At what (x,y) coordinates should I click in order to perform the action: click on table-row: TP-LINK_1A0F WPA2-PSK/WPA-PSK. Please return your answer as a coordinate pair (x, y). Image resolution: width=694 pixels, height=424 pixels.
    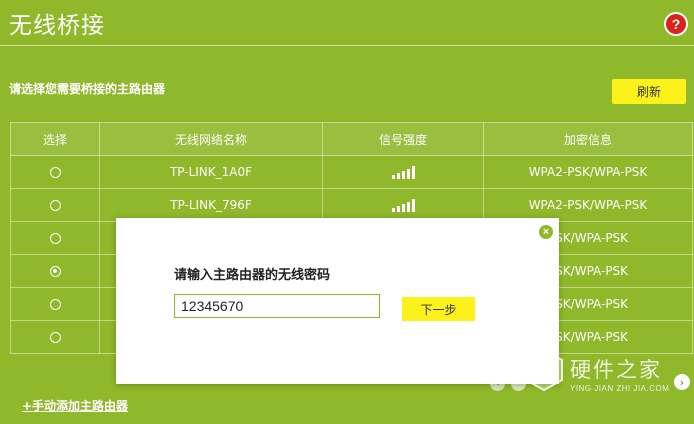
    Looking at the image, I should click on (351, 172).